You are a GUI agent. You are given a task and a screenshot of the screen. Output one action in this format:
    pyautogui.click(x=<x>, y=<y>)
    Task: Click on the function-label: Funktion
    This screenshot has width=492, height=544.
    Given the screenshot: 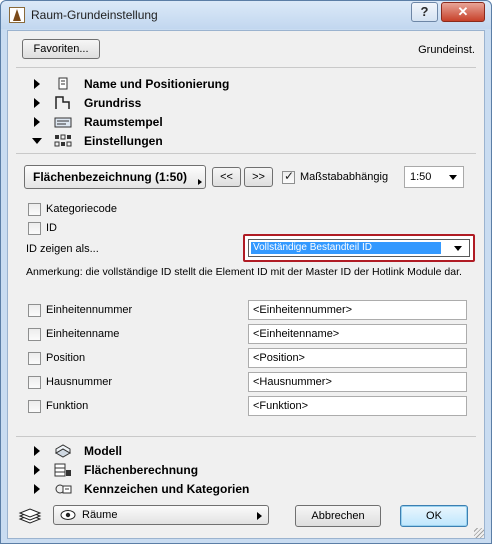 What is the action you would take?
    pyautogui.click(x=67, y=406)
    